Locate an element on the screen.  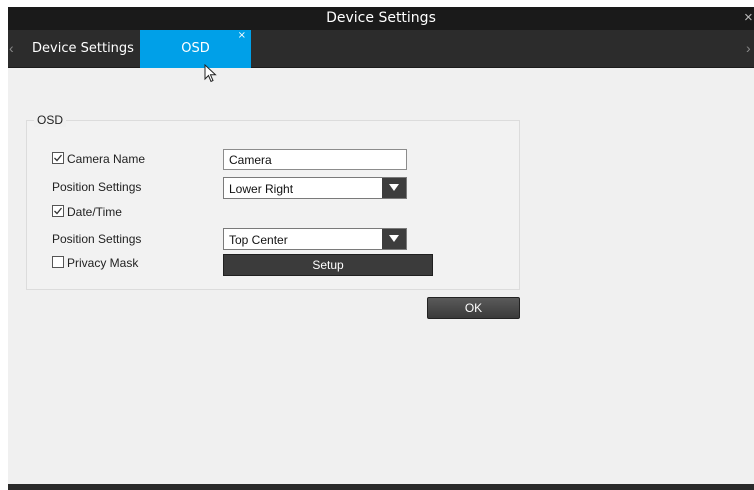
osd-group-title: OSD is located at coordinates (50, 120).